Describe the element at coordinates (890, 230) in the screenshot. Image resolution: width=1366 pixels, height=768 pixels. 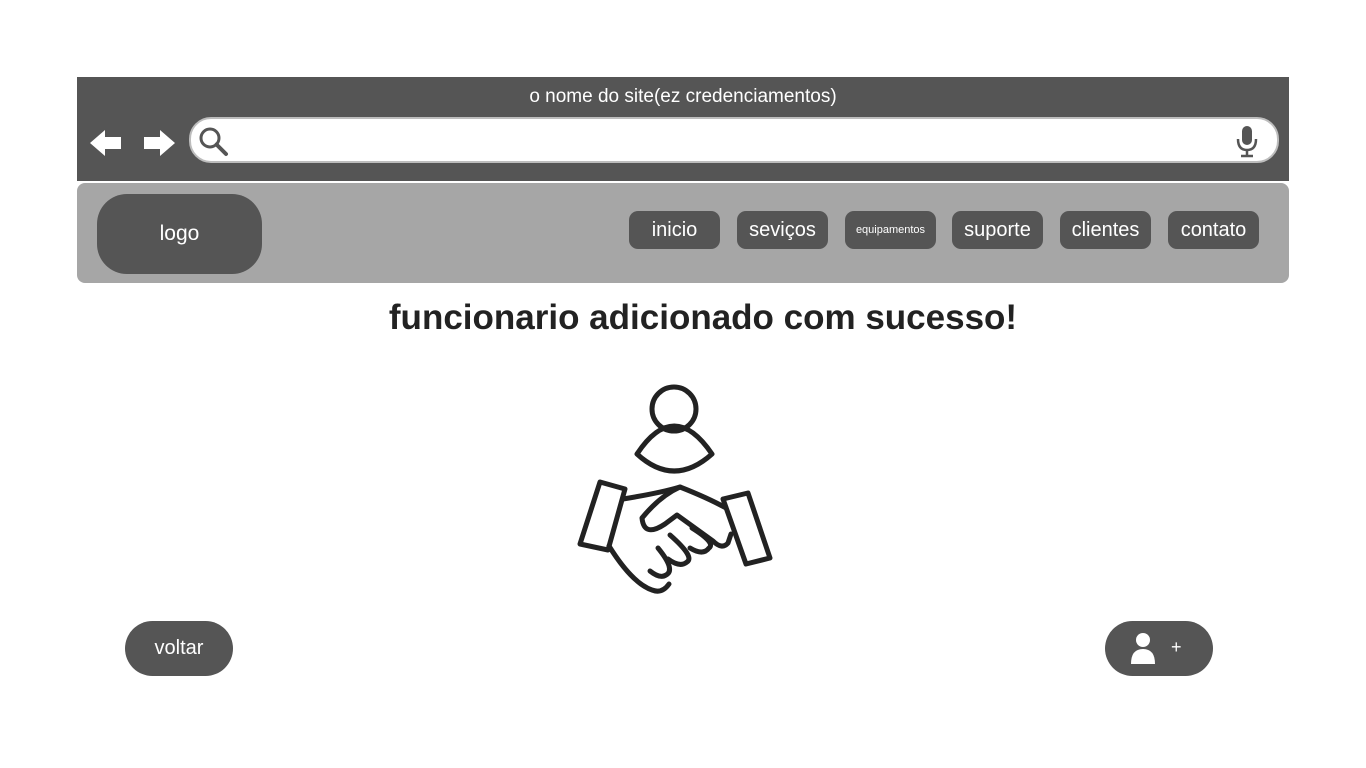
I see `menu-item-equipamentos: equipamentos` at that location.